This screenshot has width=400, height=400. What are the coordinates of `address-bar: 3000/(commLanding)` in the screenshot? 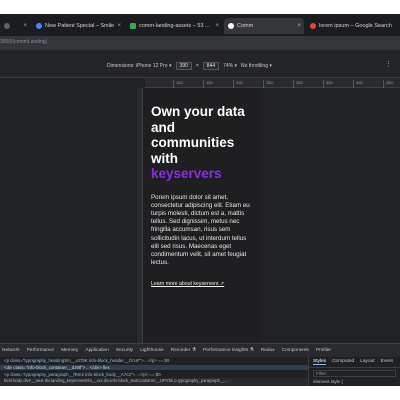 It's located at (200, 43).